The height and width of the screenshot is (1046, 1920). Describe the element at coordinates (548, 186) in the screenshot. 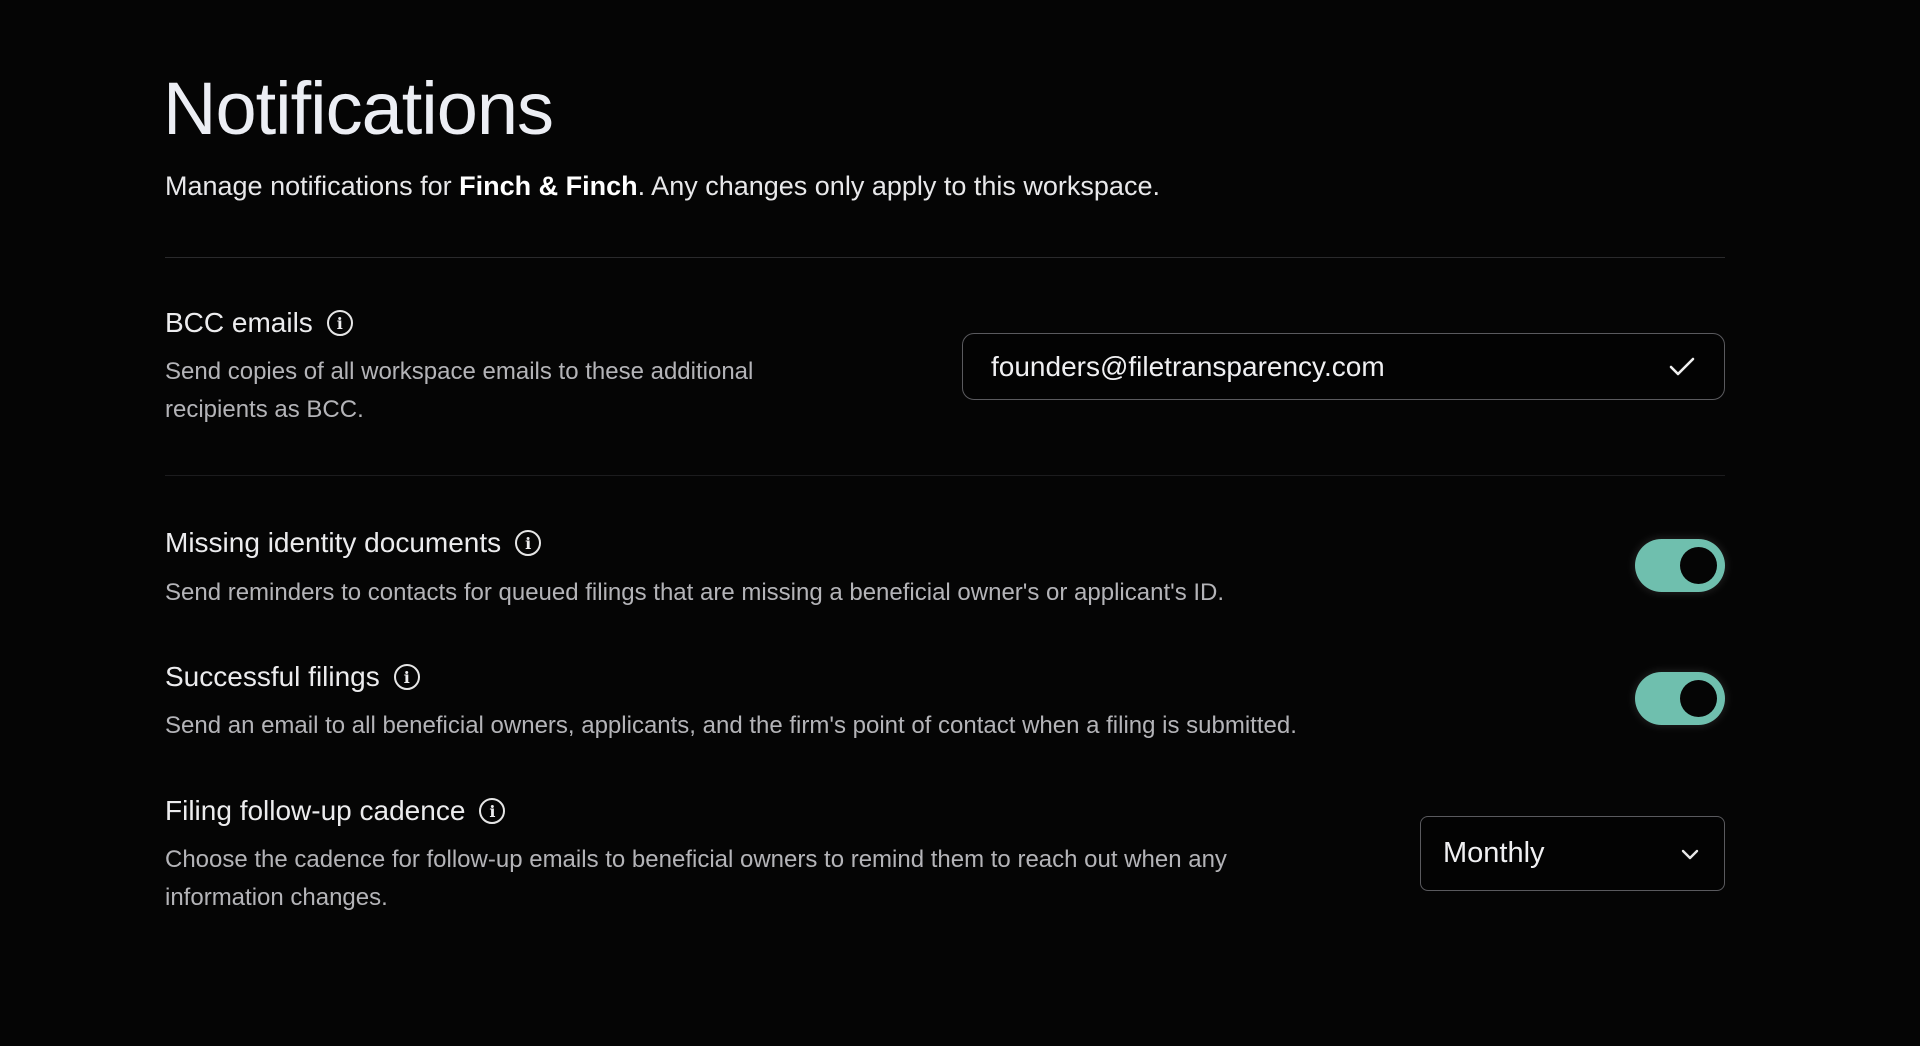

I see `workspace-name: Finch & Finch` at that location.